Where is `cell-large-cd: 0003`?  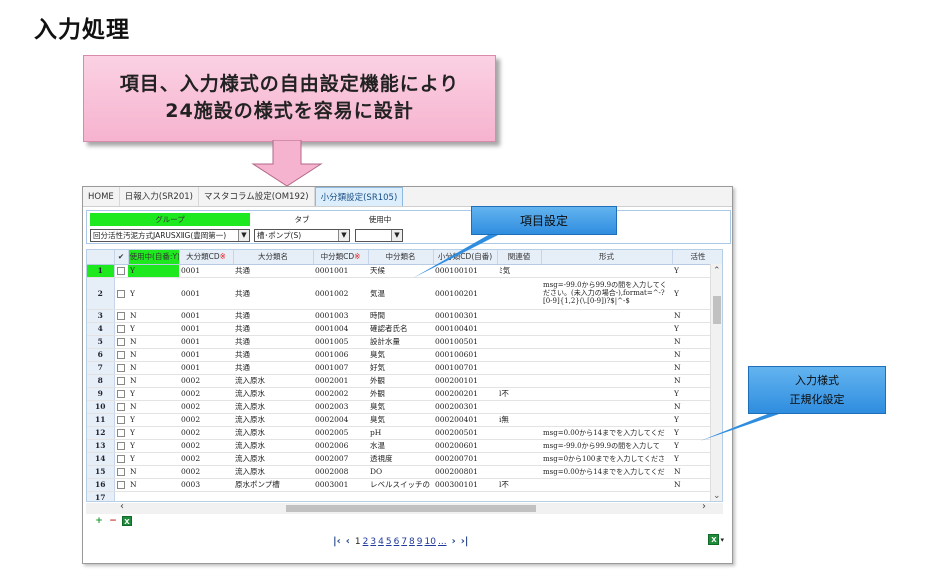 cell-large-cd: 0003 is located at coordinates (206, 485).